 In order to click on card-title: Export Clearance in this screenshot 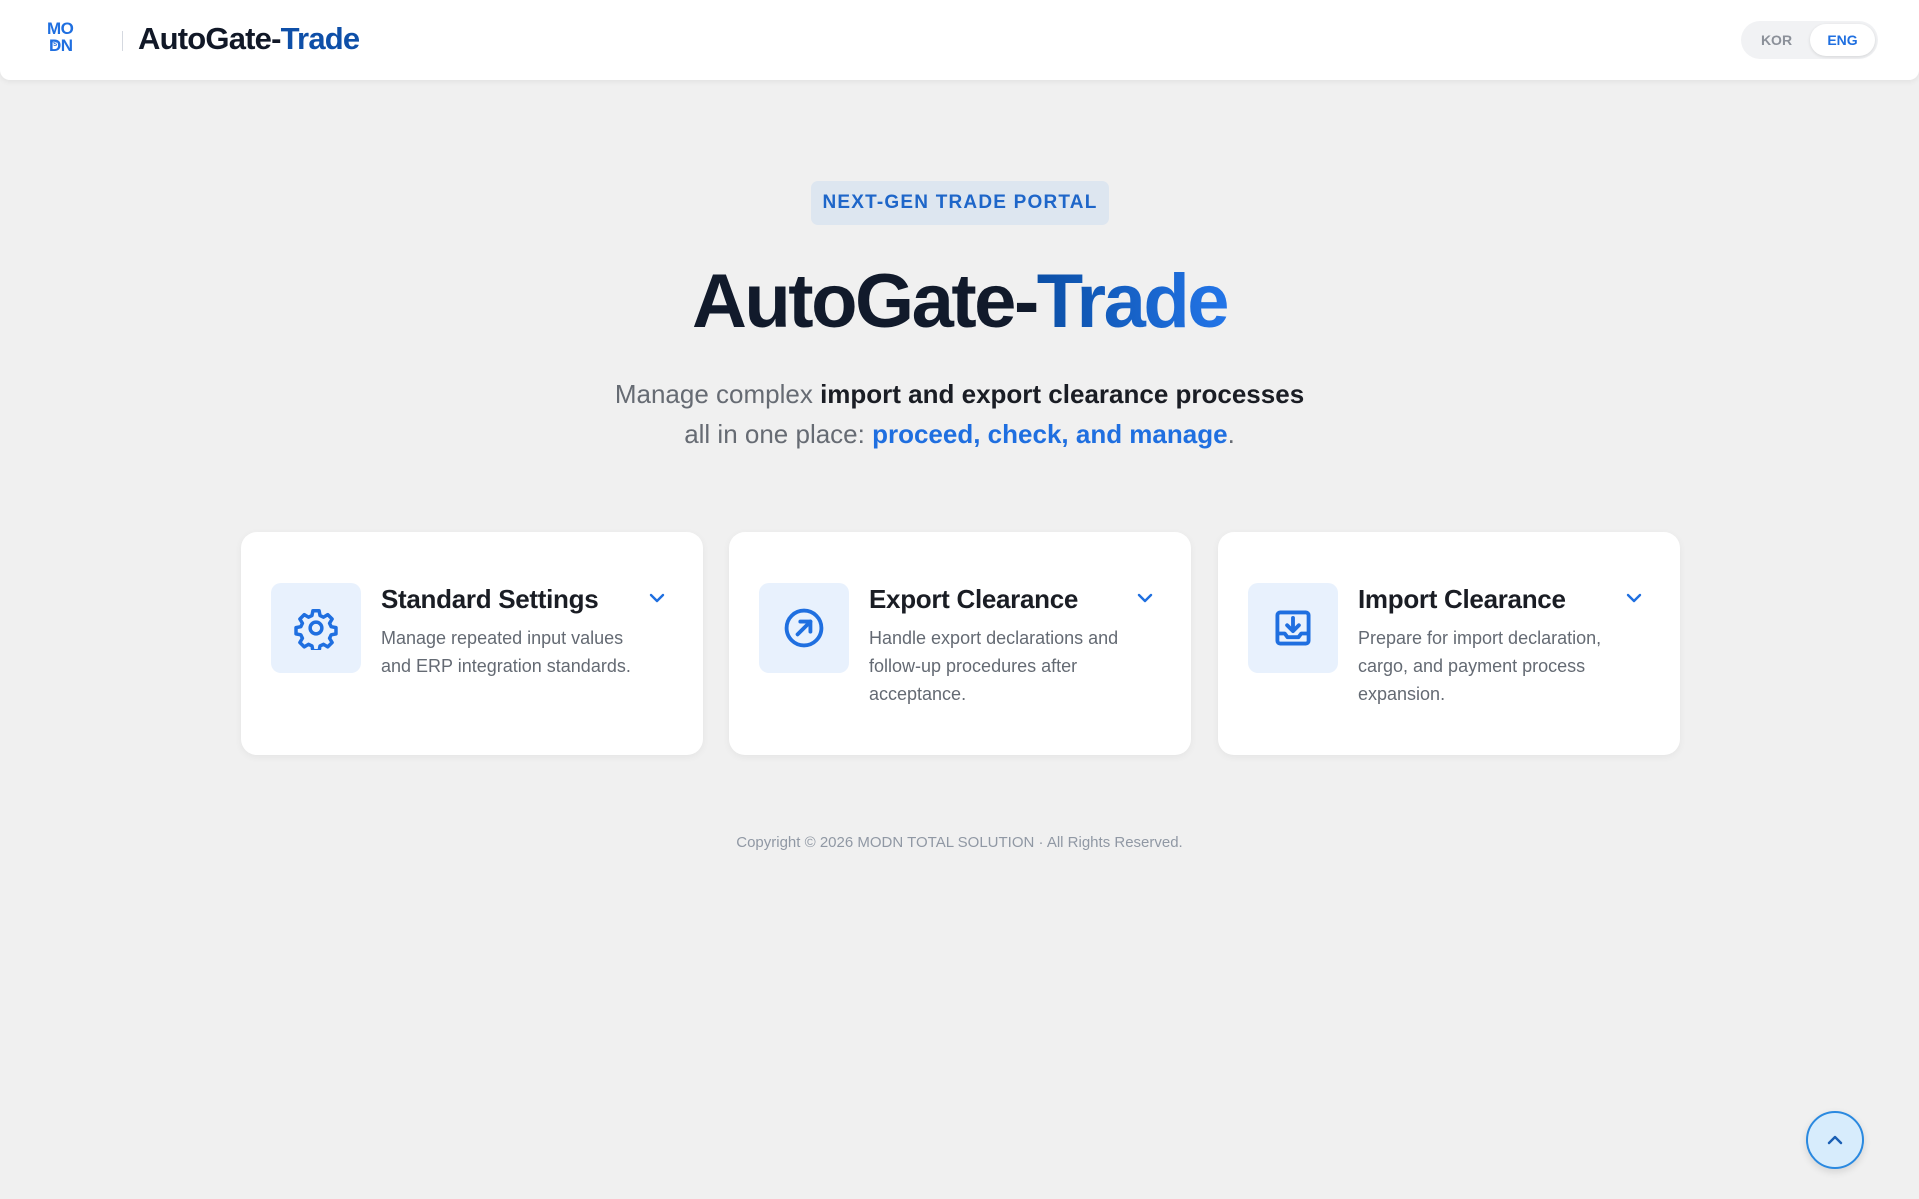, I will do `click(974, 599)`.